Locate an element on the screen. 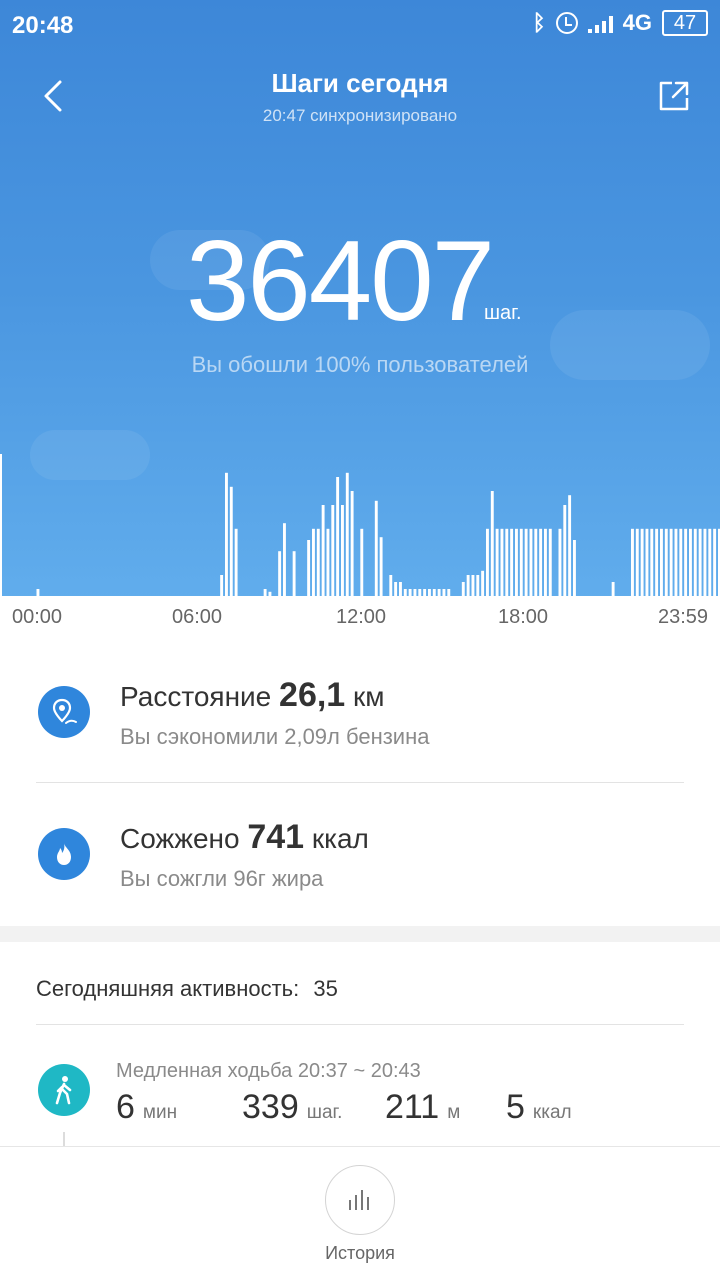 This screenshot has height=1280, width=720. calories-title: Сожжено 741 ккал is located at coordinates (244, 837).